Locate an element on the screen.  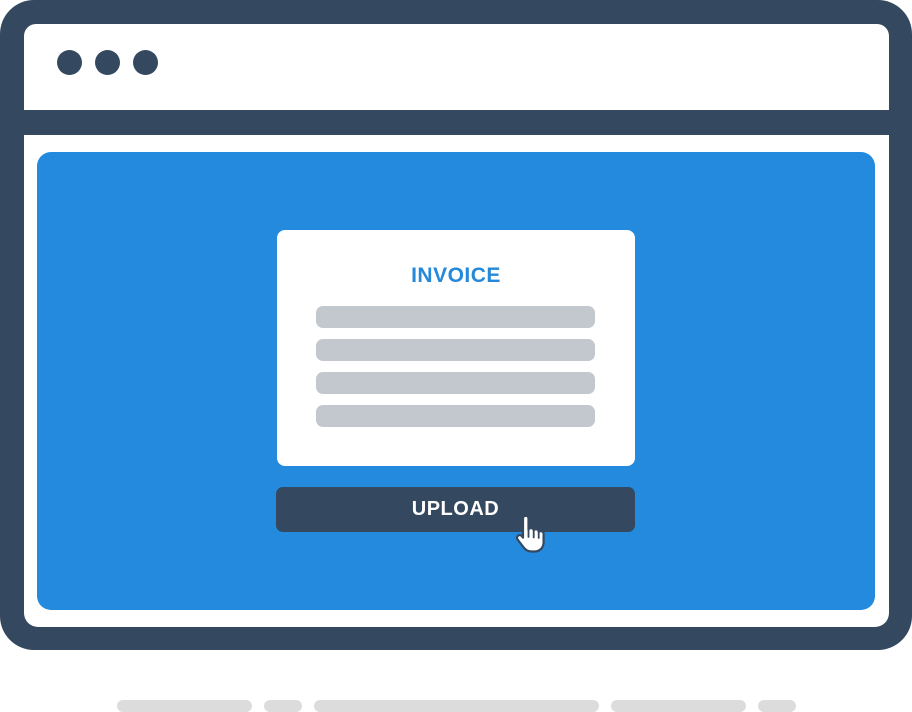
invoice-card: INVOICE is located at coordinates (456, 348).